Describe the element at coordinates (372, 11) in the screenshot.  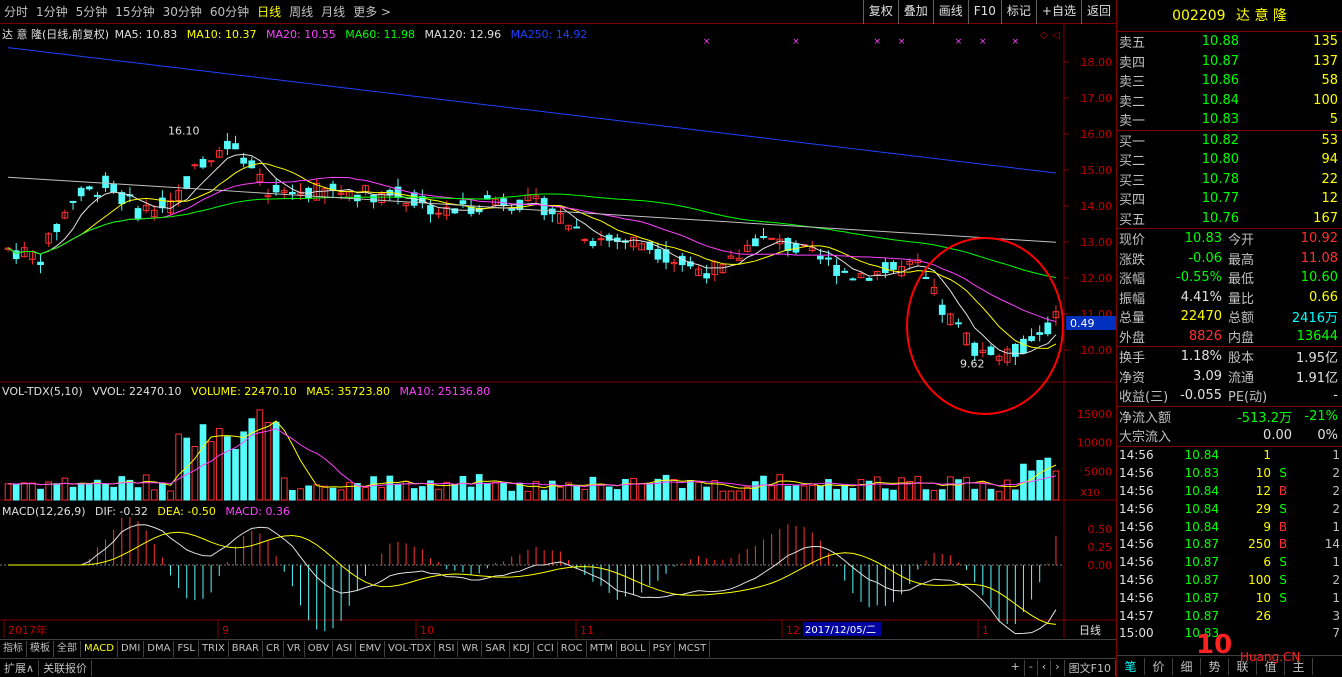
I see `period-tab-9: 更多 >` at that location.